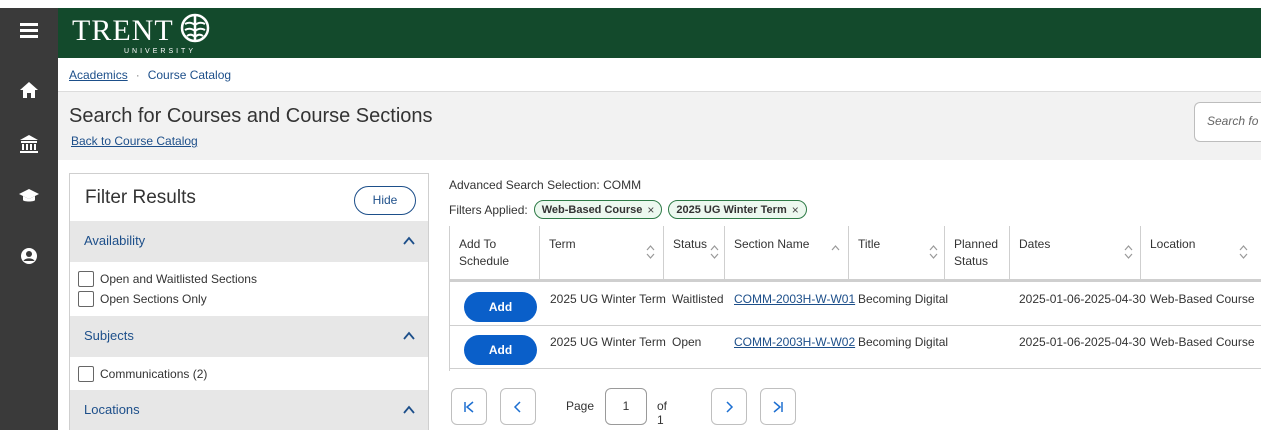 The height and width of the screenshot is (430, 1261). What do you see at coordinates (731, 209) in the screenshot?
I see `chip-label: 2025 UG Winter Term` at bounding box center [731, 209].